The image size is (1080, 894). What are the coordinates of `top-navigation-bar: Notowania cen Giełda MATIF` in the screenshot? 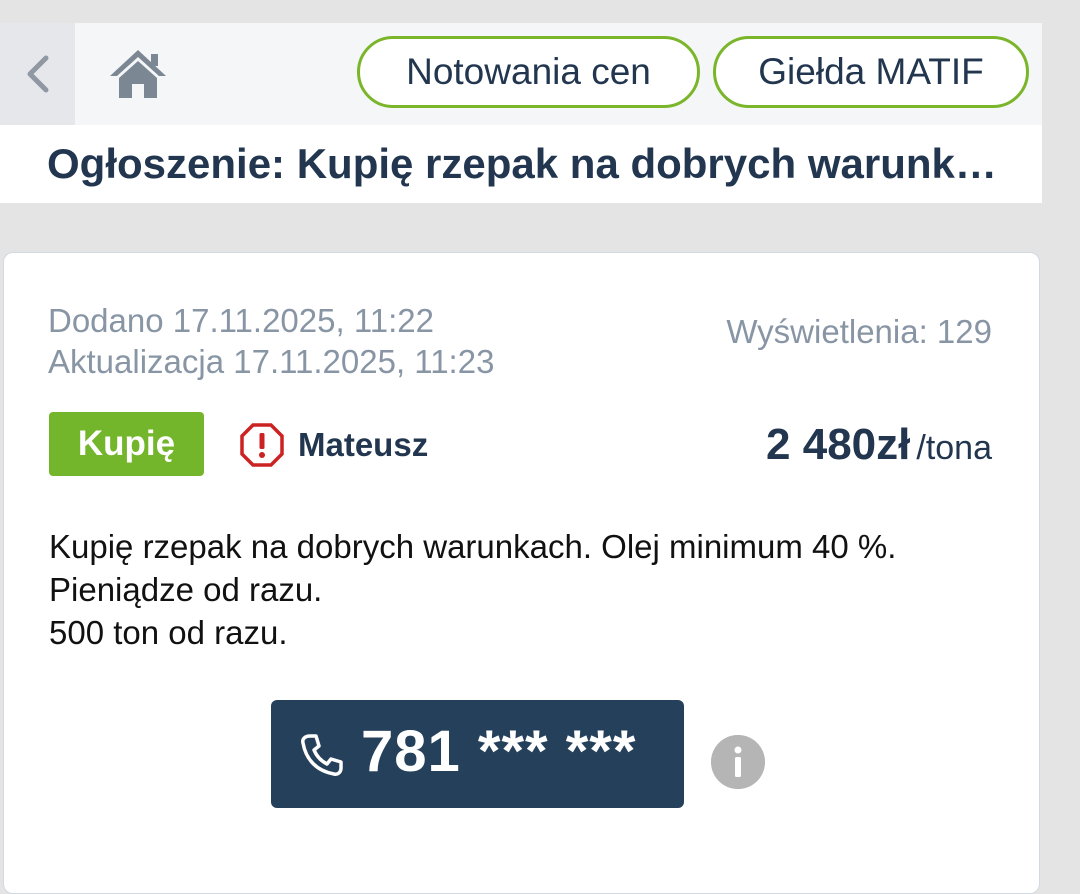 It's located at (521, 74).